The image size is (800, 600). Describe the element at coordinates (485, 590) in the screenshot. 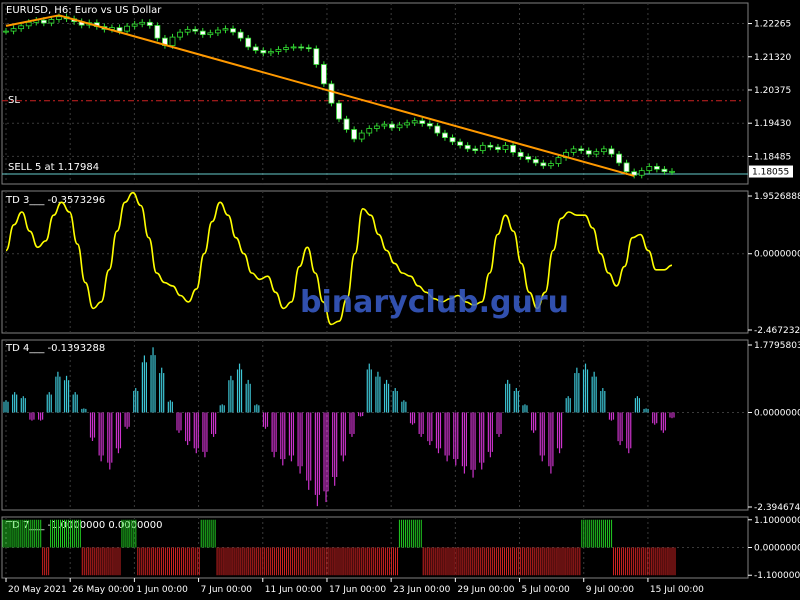

I see `x-tick-label-7: 29 Jun 00:00` at that location.